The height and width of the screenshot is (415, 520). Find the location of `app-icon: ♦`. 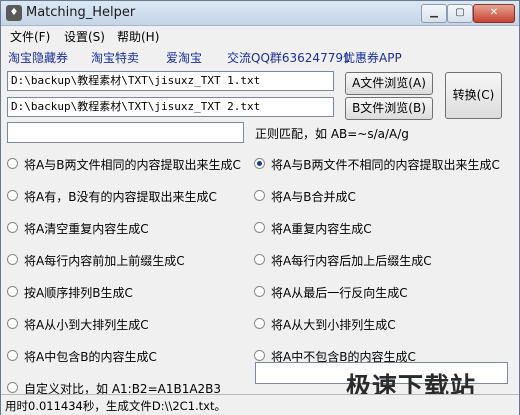

app-icon: ♦ is located at coordinates (14, 13).